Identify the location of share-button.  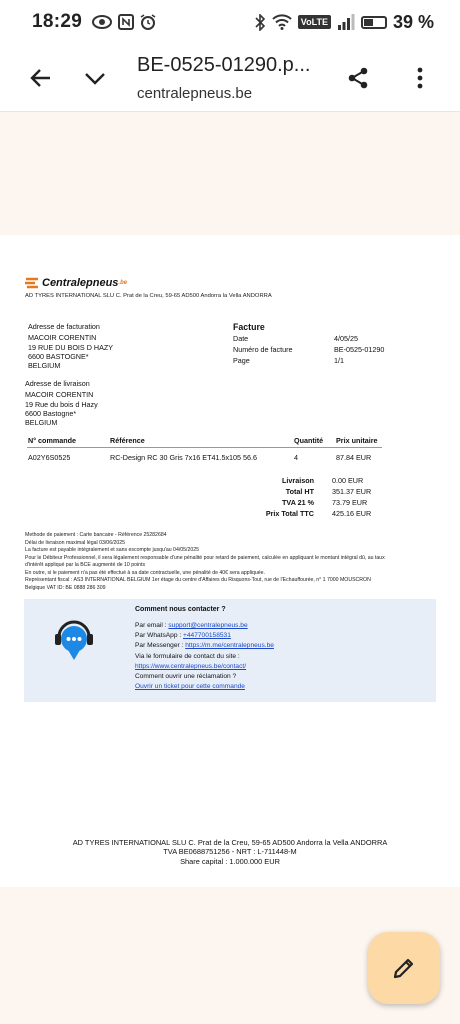
(358, 78).